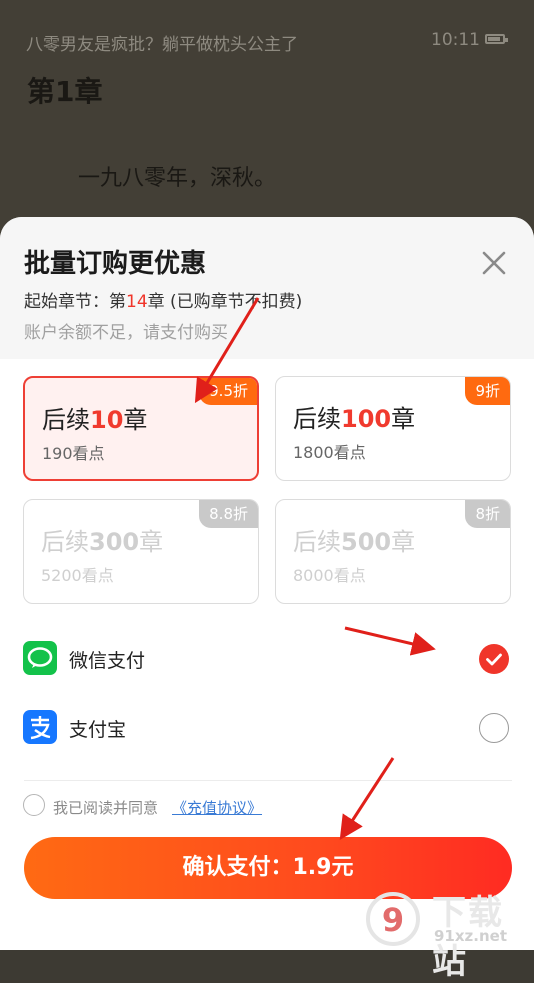 The width and height of the screenshot is (534, 983). Describe the element at coordinates (77, 575) in the screenshot. I see `package-price: 5200看点` at that location.